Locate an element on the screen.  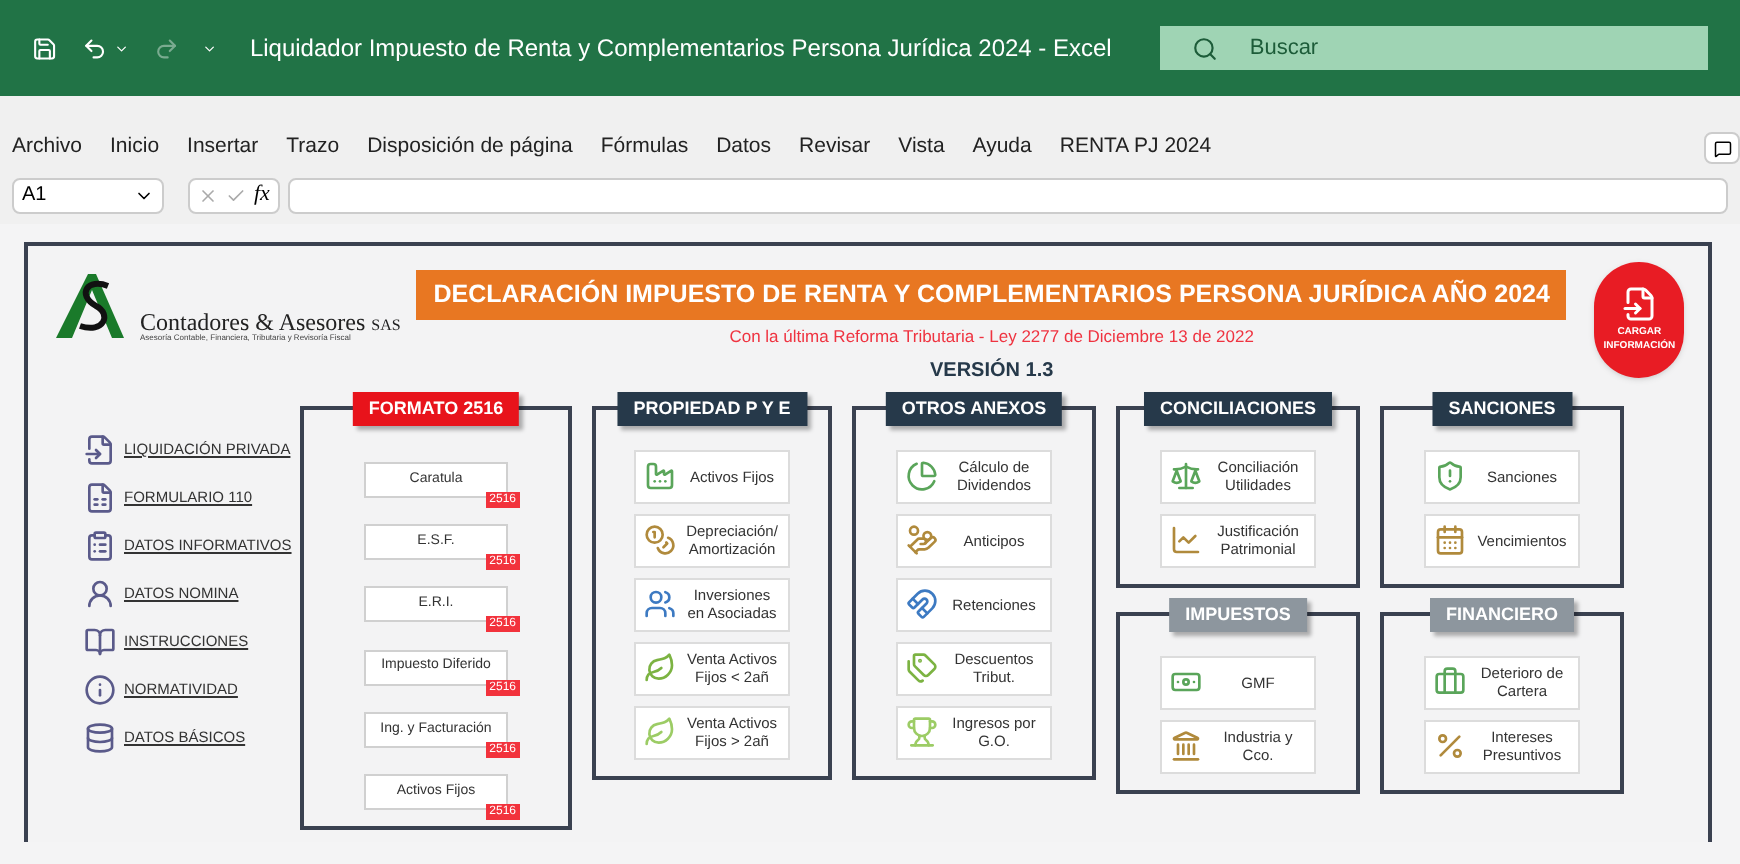
pie-chart-icon is located at coordinates (922, 476).